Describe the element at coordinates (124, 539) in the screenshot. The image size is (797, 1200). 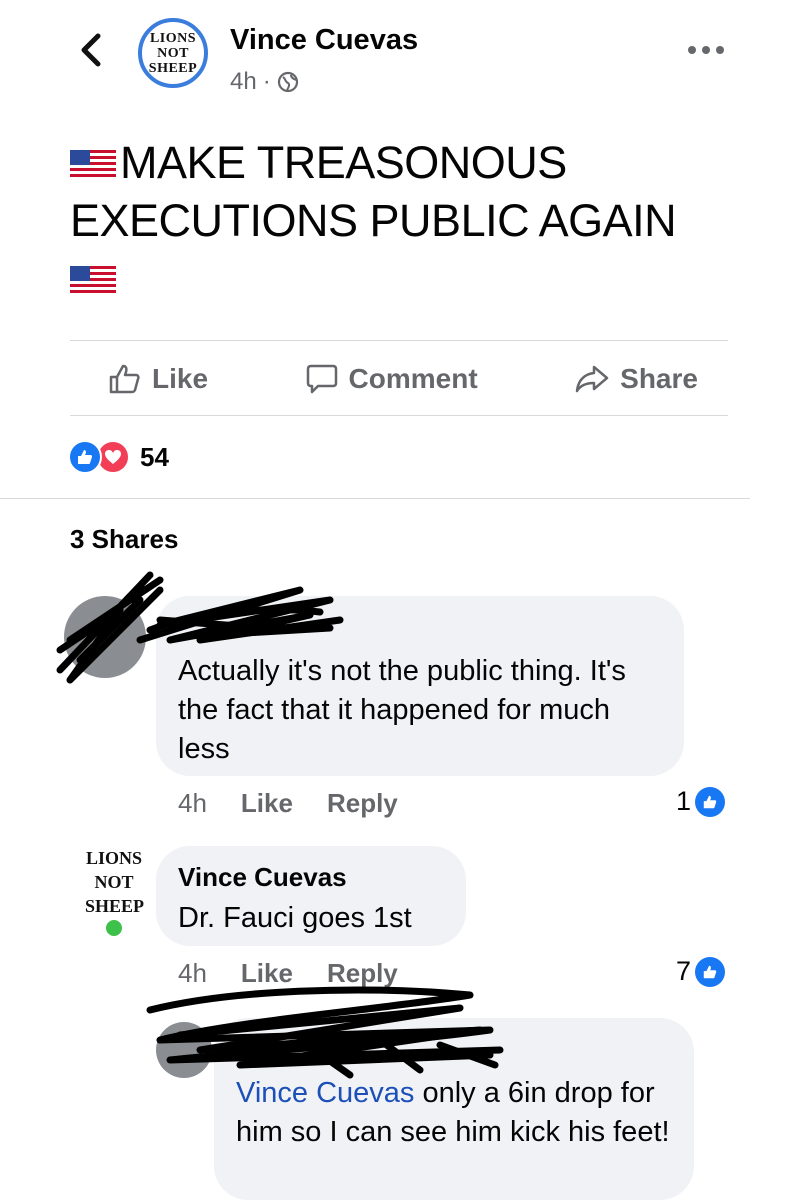
I see `shares-count: 3 Shares` at that location.